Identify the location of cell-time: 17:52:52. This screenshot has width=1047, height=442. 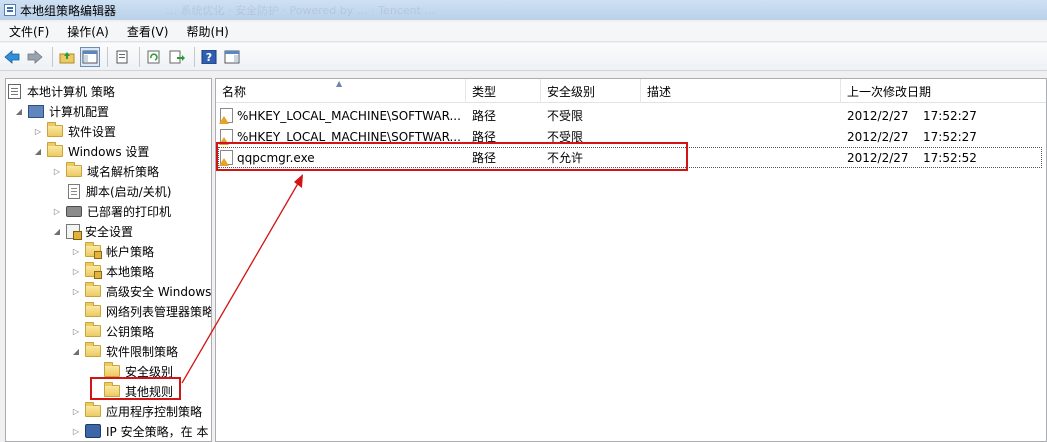
(950, 157).